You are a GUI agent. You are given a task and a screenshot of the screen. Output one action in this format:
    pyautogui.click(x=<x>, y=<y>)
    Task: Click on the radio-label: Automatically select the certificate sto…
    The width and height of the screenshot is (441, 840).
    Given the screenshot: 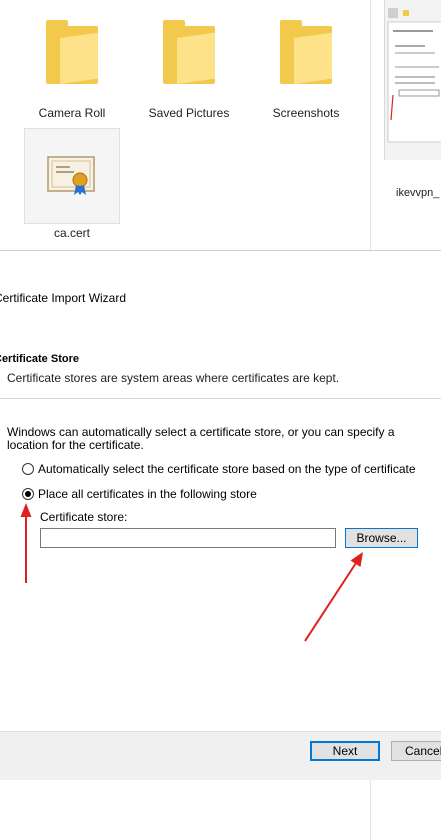 What is the action you would take?
    pyautogui.click(x=227, y=469)
    